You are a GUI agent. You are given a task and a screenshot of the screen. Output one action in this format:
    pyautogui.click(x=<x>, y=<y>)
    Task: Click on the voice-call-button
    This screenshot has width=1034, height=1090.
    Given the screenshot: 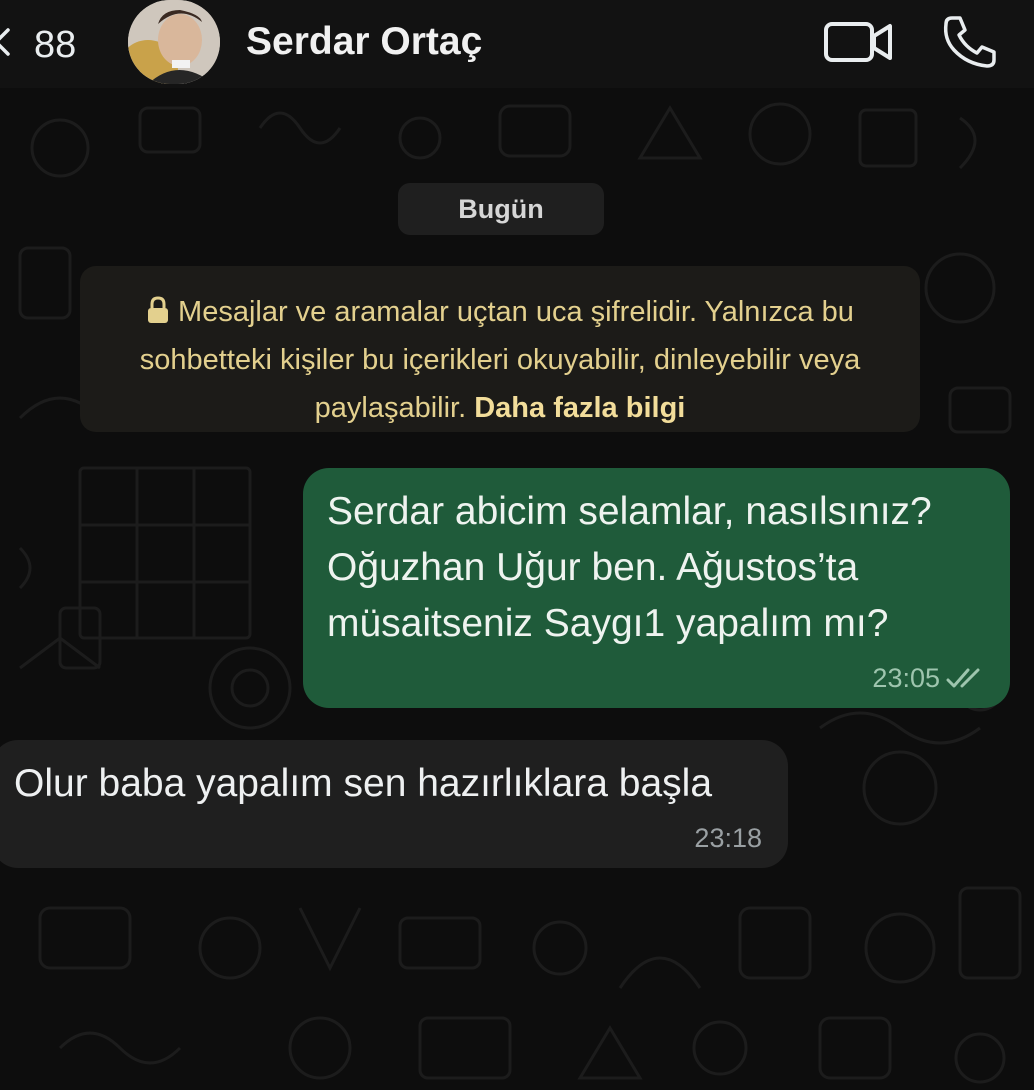 What is the action you would take?
    pyautogui.click(x=969, y=41)
    